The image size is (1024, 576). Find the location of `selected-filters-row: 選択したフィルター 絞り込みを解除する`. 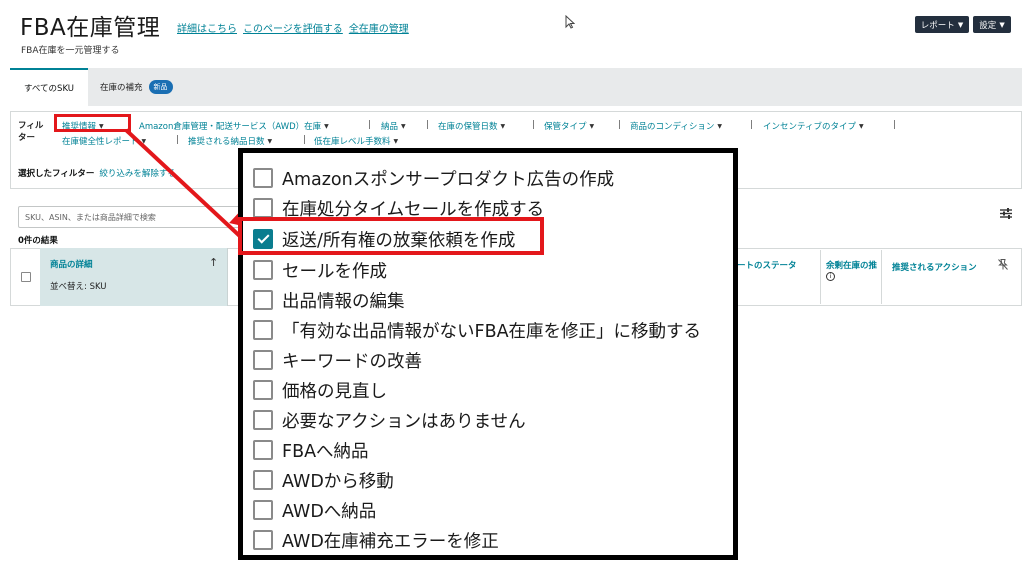

selected-filters-row: 選択したフィルター 絞り込みを解除する is located at coordinates (97, 173).